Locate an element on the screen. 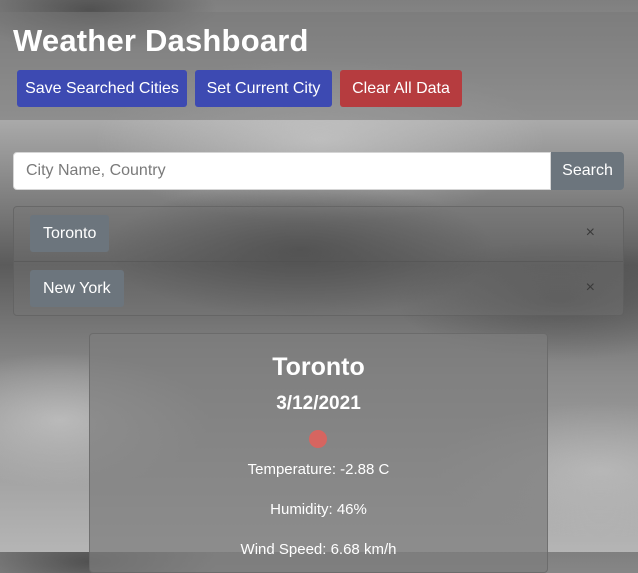 This screenshot has height=573, width=638. save-searched-cities-button: Save Searched Cities is located at coordinates (102, 88).